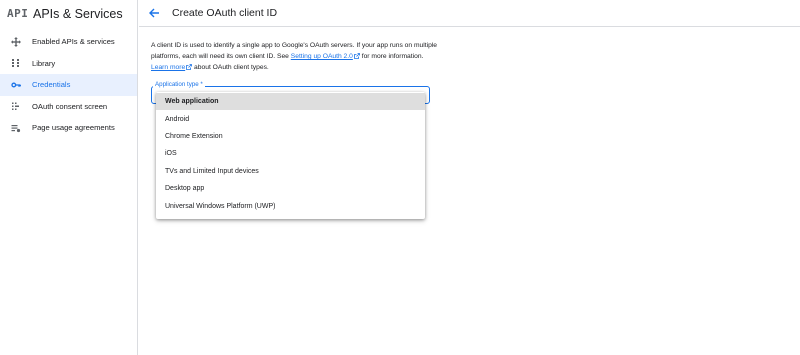  What do you see at coordinates (16, 85) in the screenshot?
I see `key-icon` at bounding box center [16, 85].